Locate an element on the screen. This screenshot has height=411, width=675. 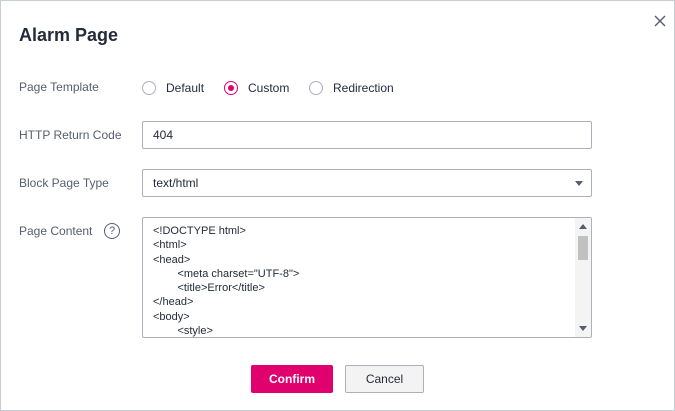
confirm-button: Confirm is located at coordinates (292, 379).